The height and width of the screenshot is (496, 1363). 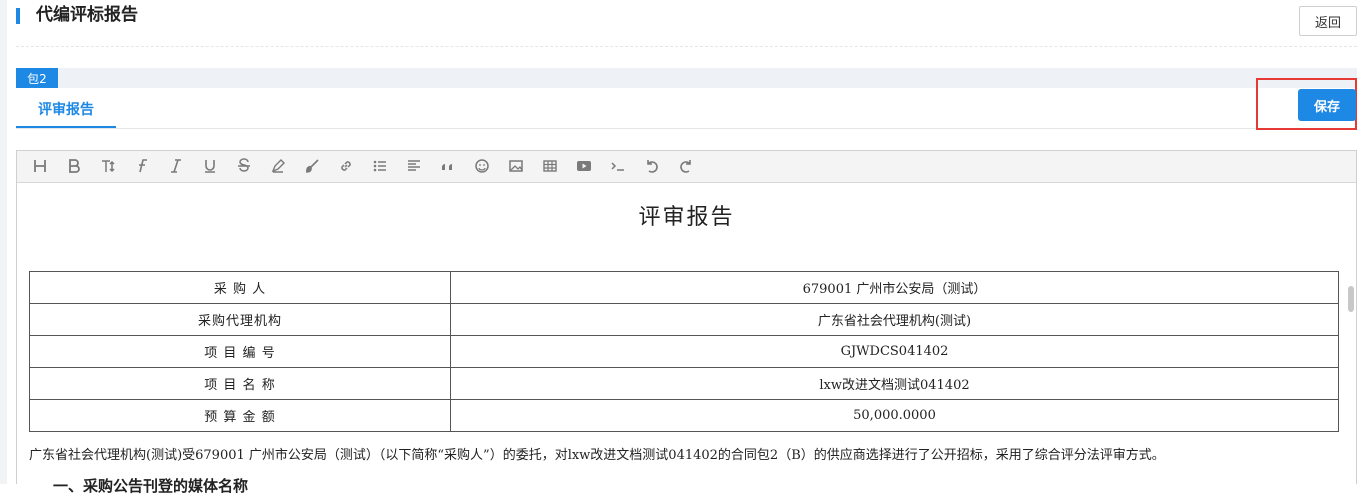 I want to click on redo-icon, so click(x=686, y=166).